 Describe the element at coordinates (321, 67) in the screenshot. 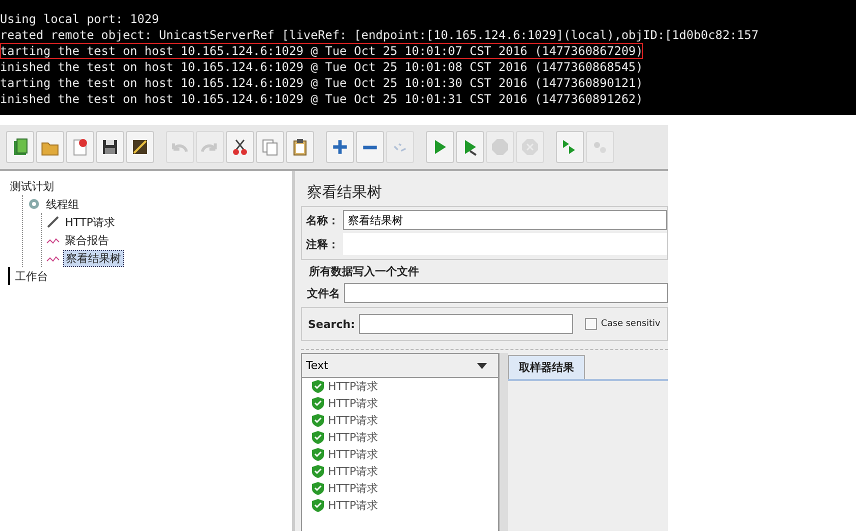

I see `log-line: inished the test on host 10.165.124.6:1029 @ Tue Oct 25 10:01:08 CST 2016 (1477360868545)` at that location.